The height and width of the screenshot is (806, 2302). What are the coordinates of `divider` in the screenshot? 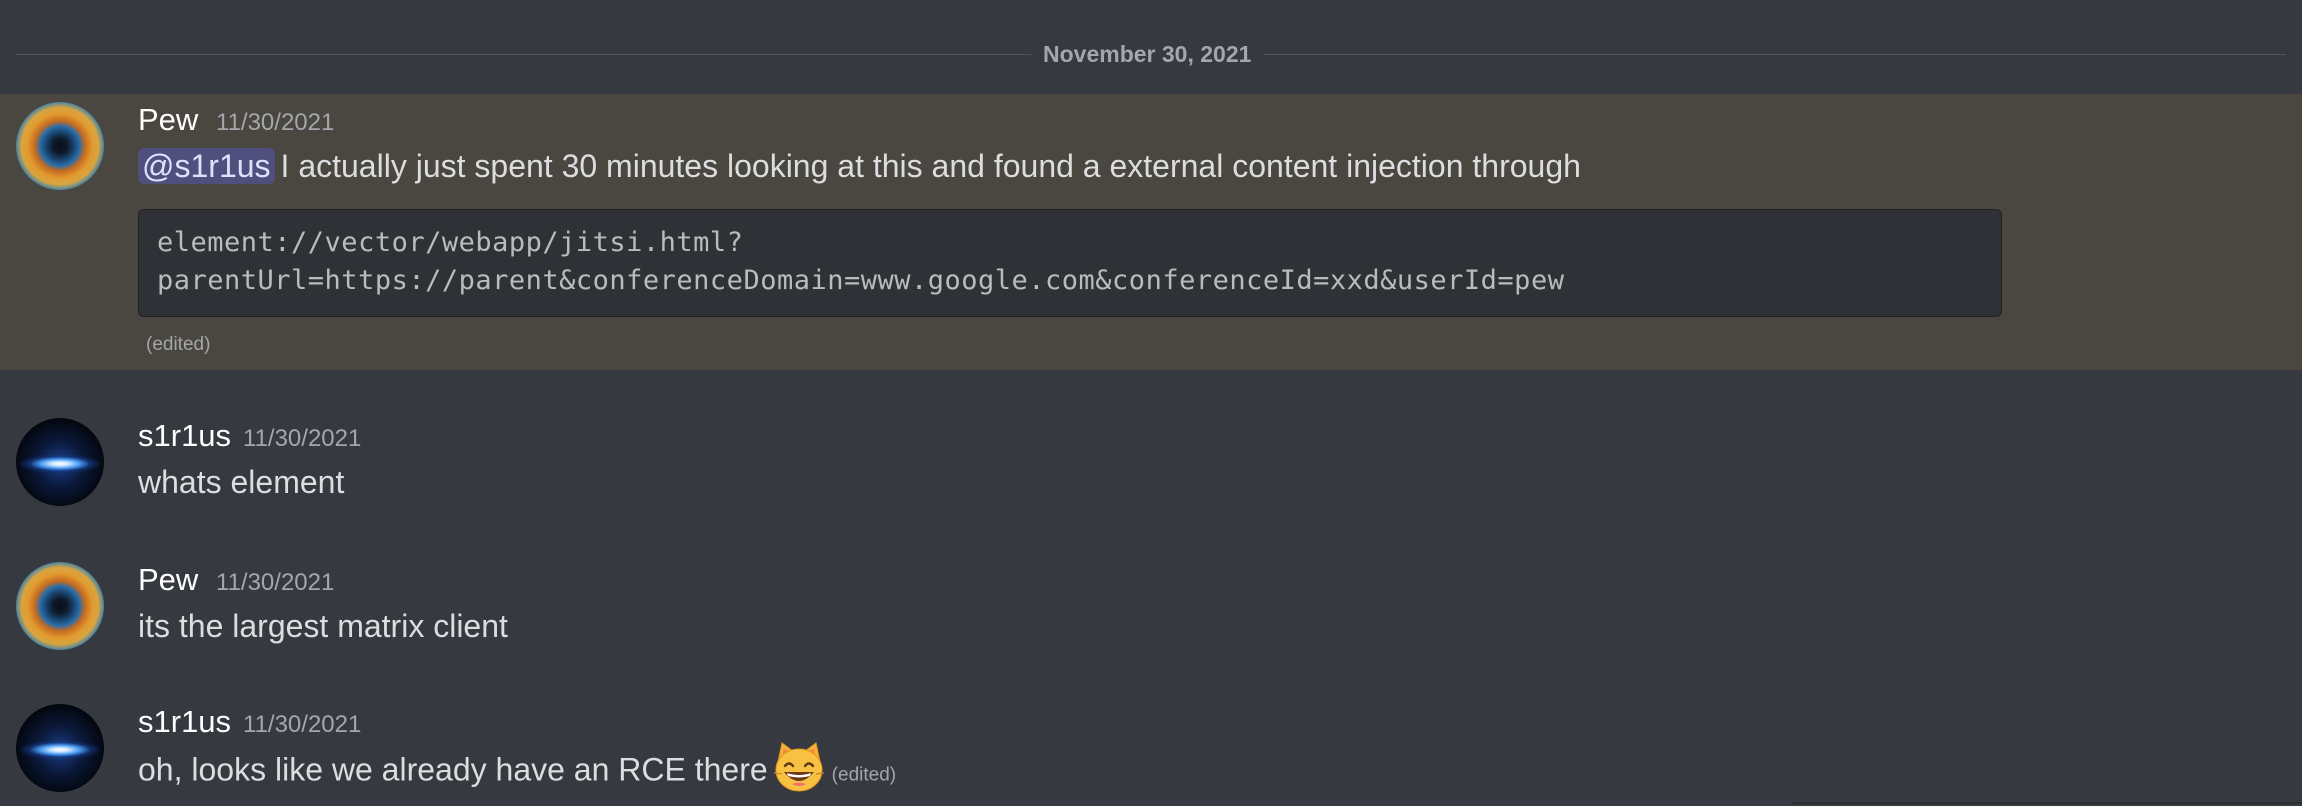 It's located at (2047, 803).